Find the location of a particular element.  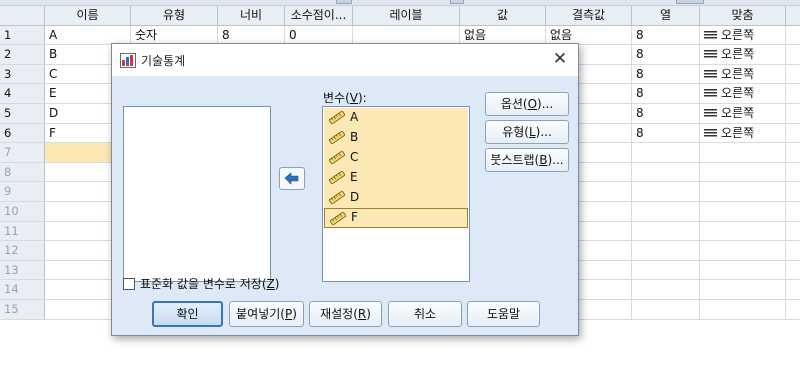

move-variable-button is located at coordinates (292, 178).